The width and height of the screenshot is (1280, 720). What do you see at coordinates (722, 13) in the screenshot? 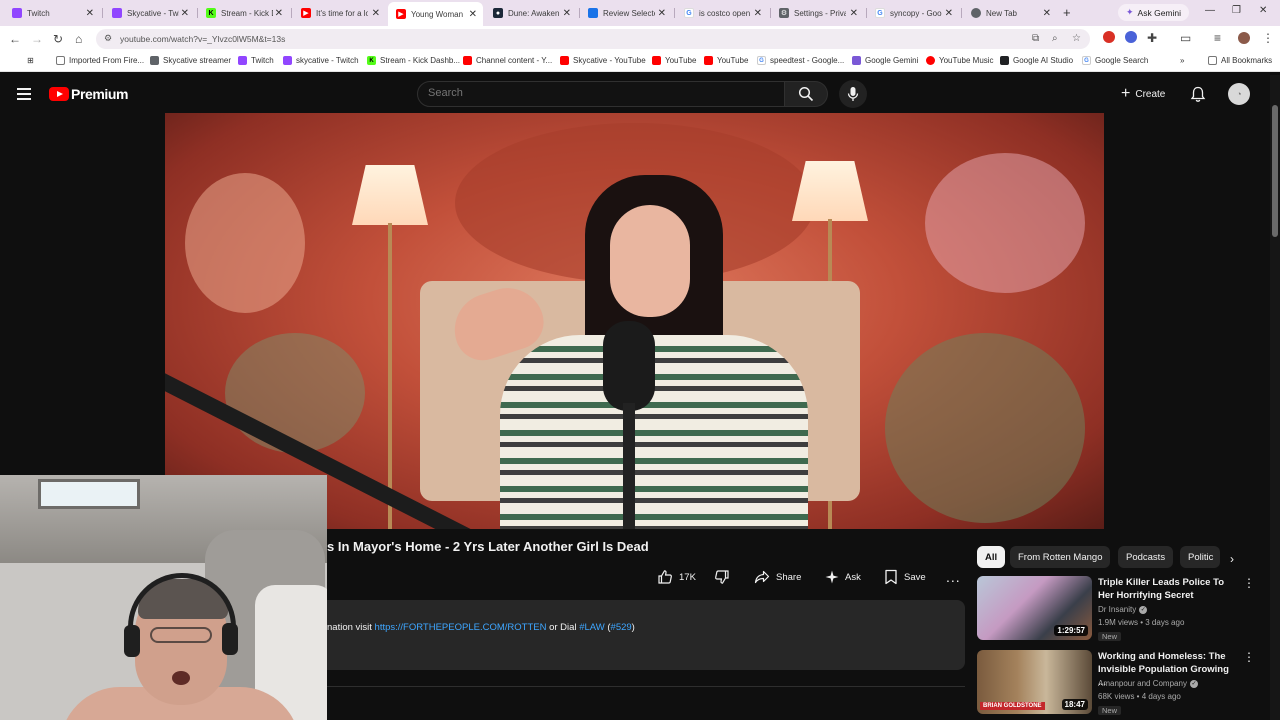
I see `tab-costco-search: G is costco open ✕` at bounding box center [722, 13].